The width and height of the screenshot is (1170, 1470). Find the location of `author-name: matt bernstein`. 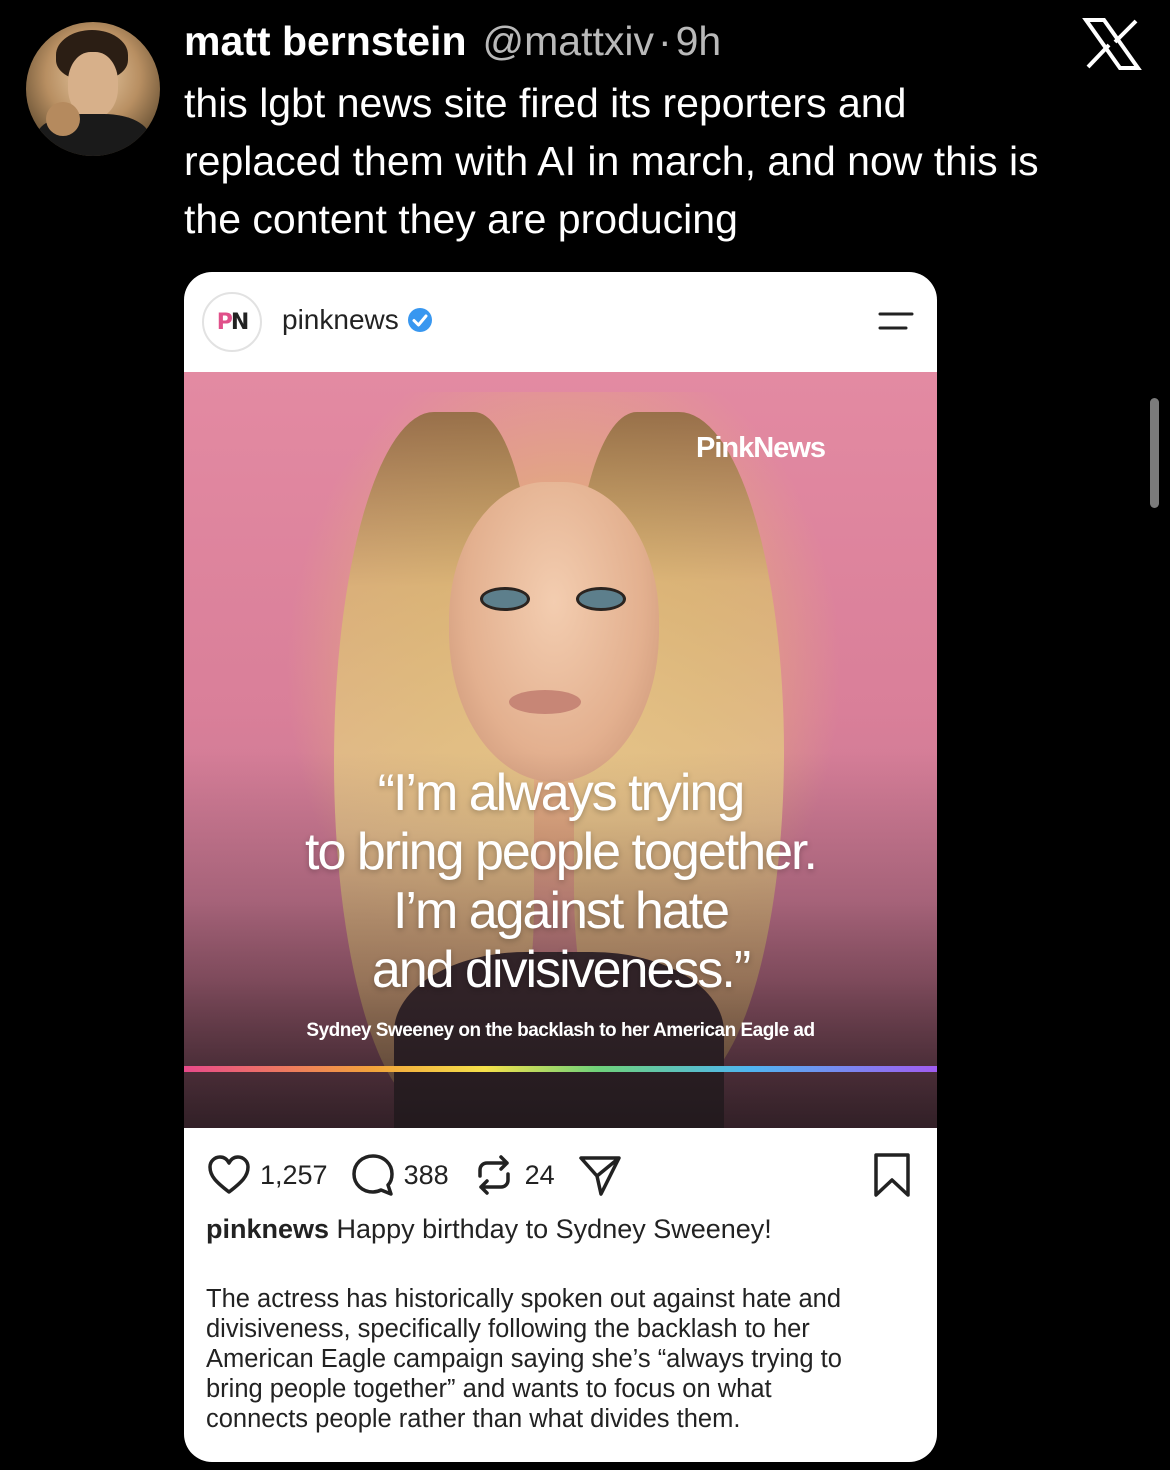

author-name: matt bernstein is located at coordinates (325, 41).